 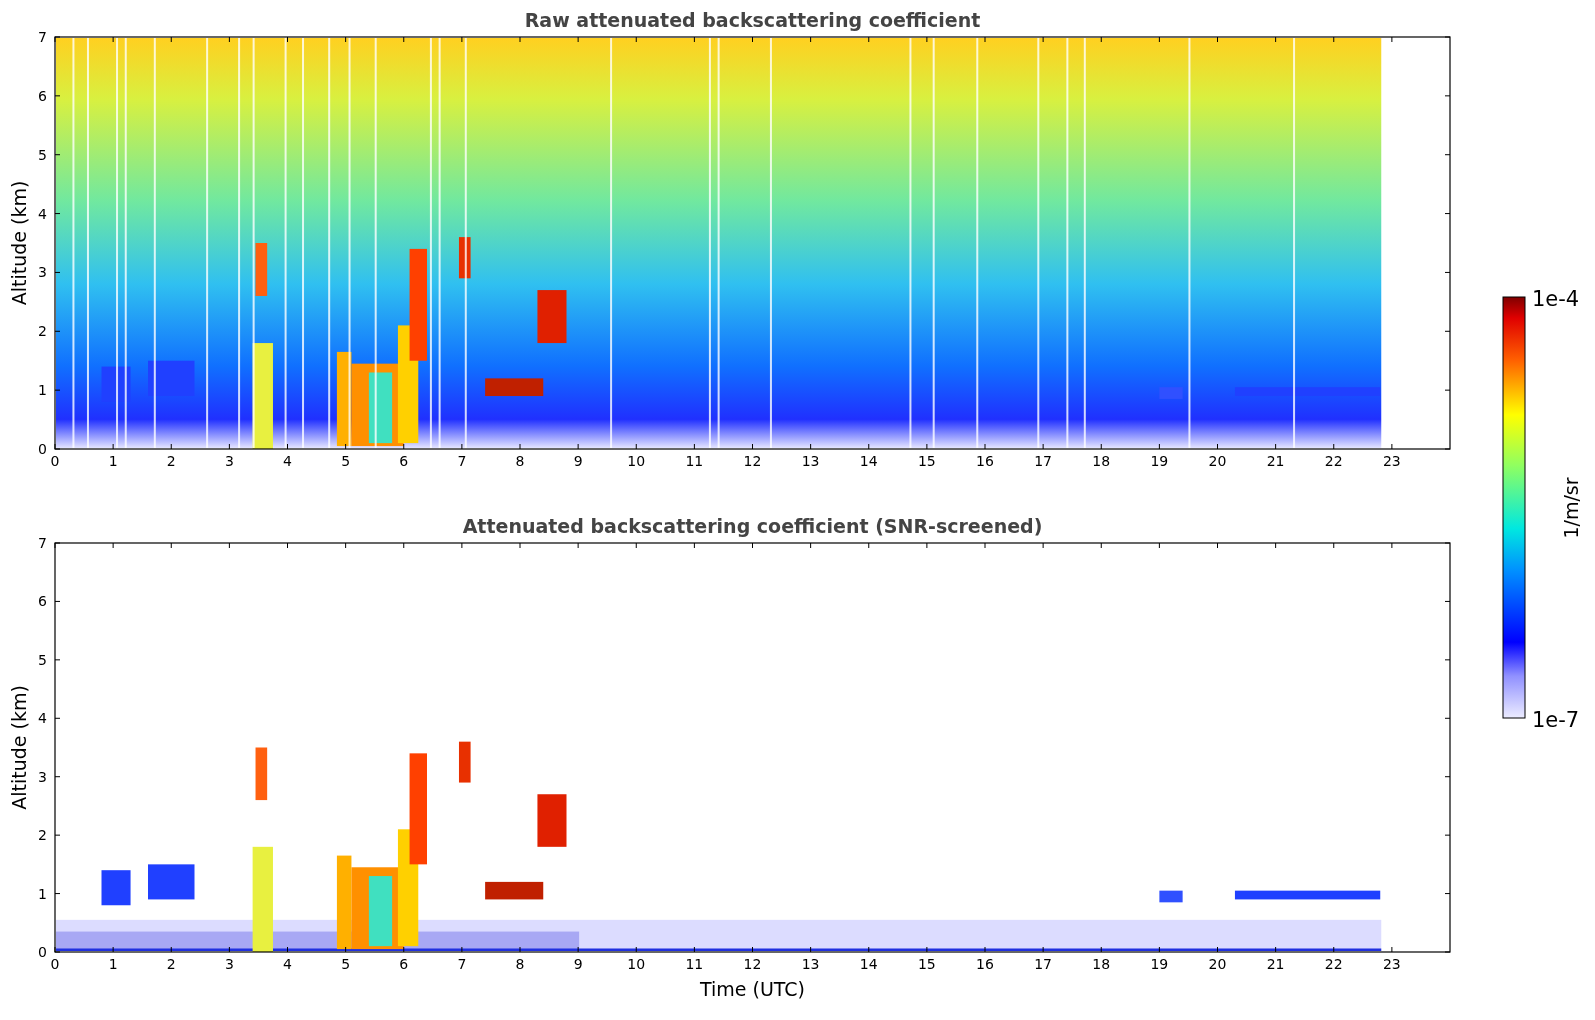 What do you see at coordinates (42, 893) in the screenshot?
I see `tick-label: 1` at bounding box center [42, 893].